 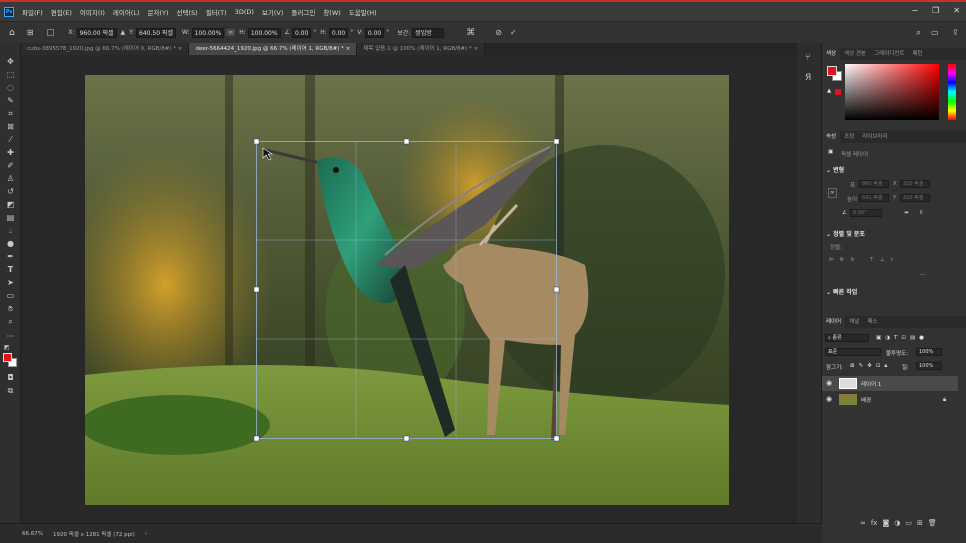 What do you see at coordinates (849, 137) in the screenshot?
I see `tab-adjustments: 조정` at bounding box center [849, 137].